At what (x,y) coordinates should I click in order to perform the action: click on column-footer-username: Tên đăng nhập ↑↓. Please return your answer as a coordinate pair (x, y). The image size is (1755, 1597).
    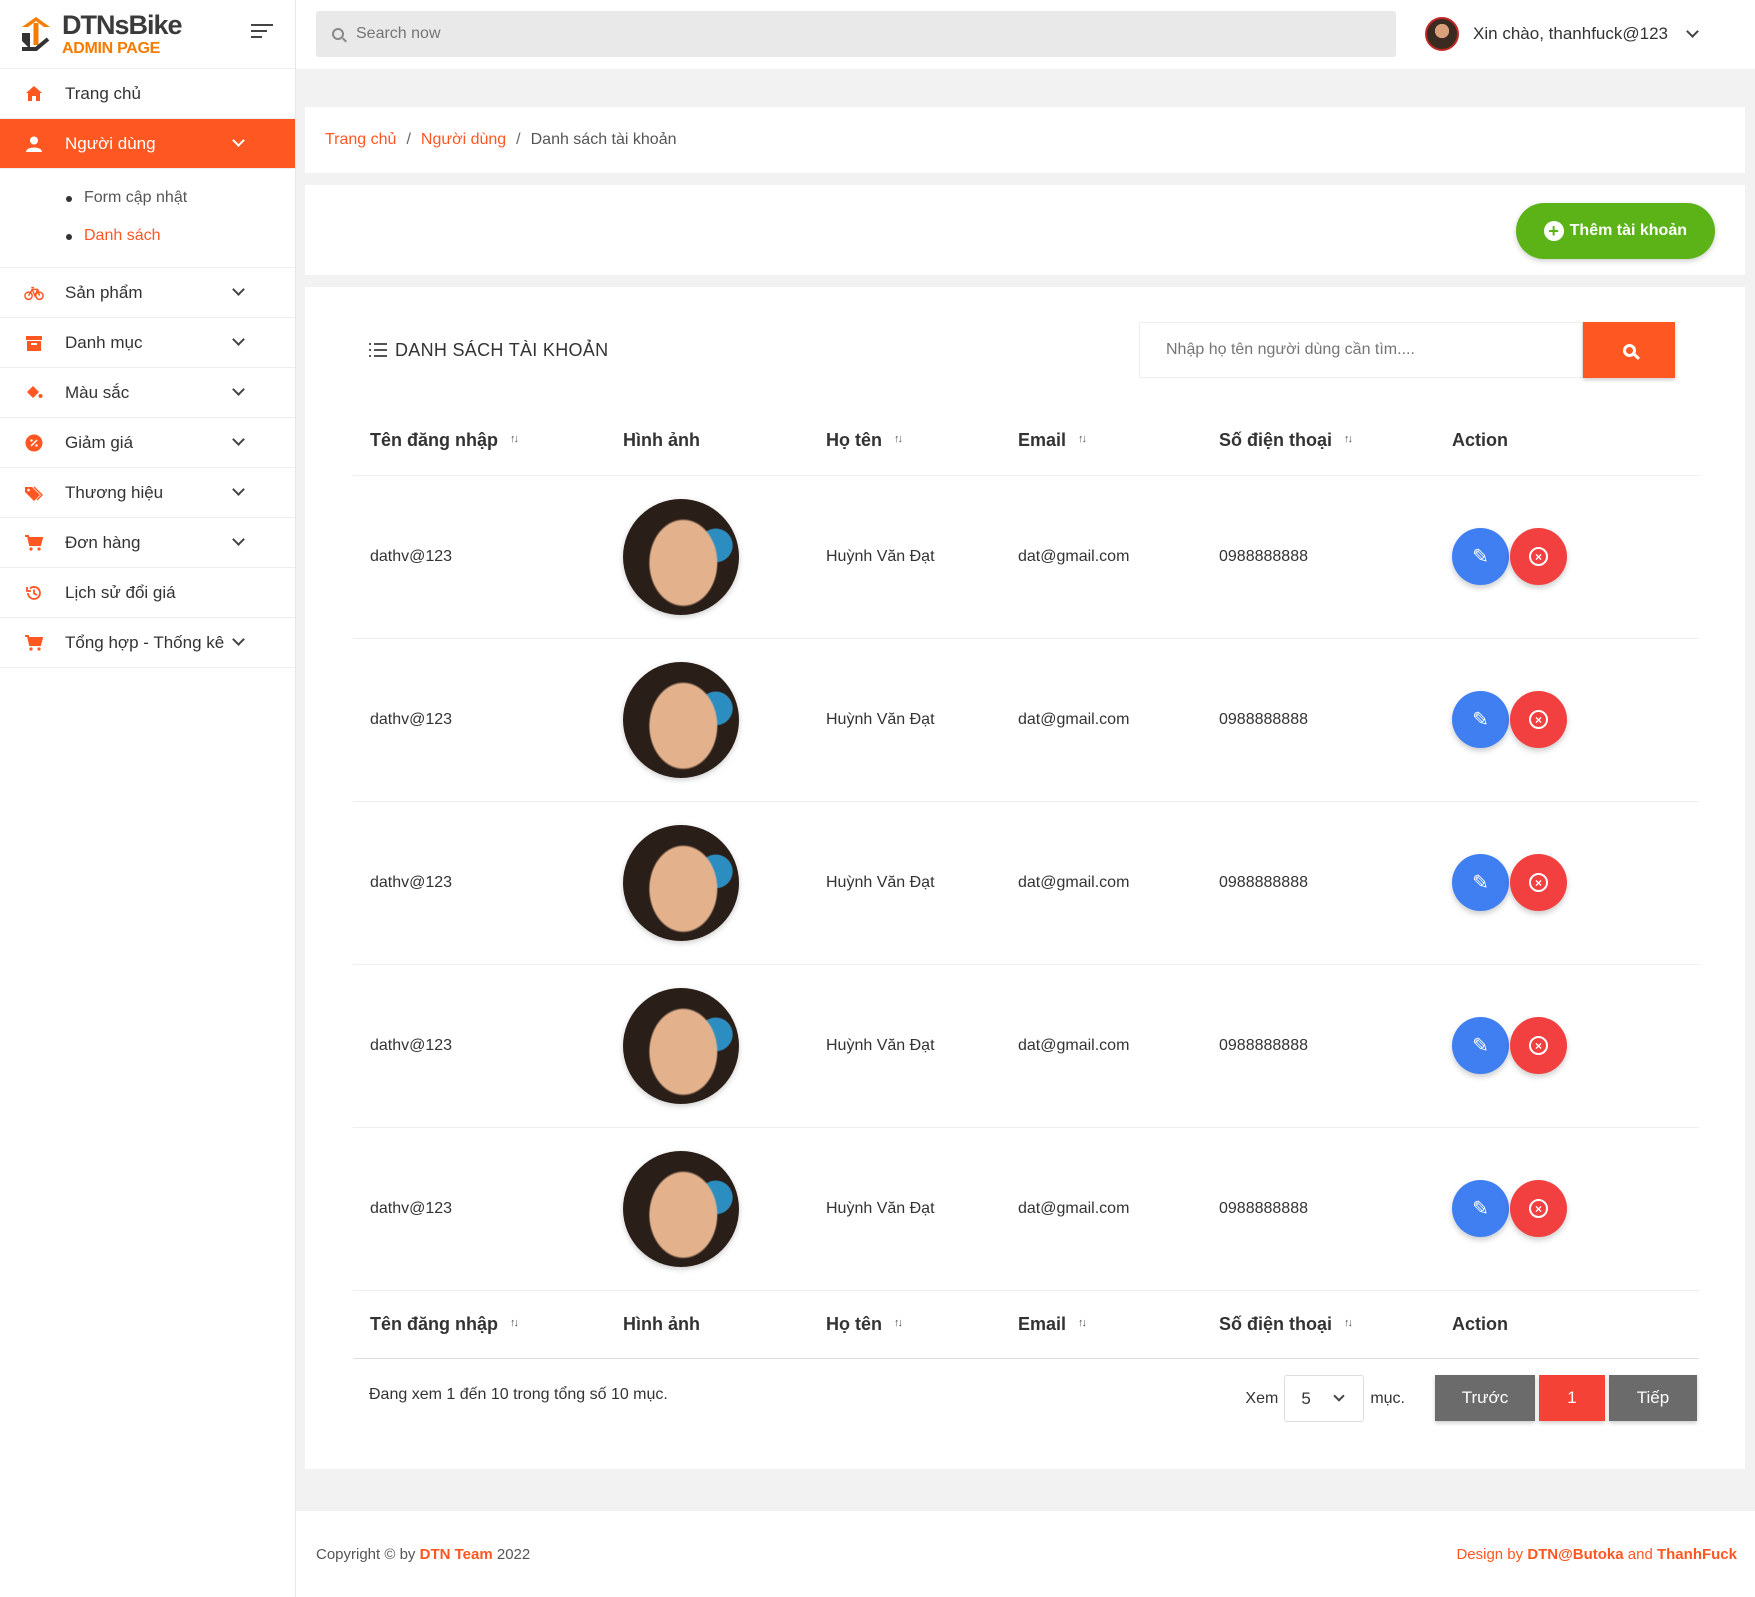
    Looking at the image, I should click on (479, 1324).